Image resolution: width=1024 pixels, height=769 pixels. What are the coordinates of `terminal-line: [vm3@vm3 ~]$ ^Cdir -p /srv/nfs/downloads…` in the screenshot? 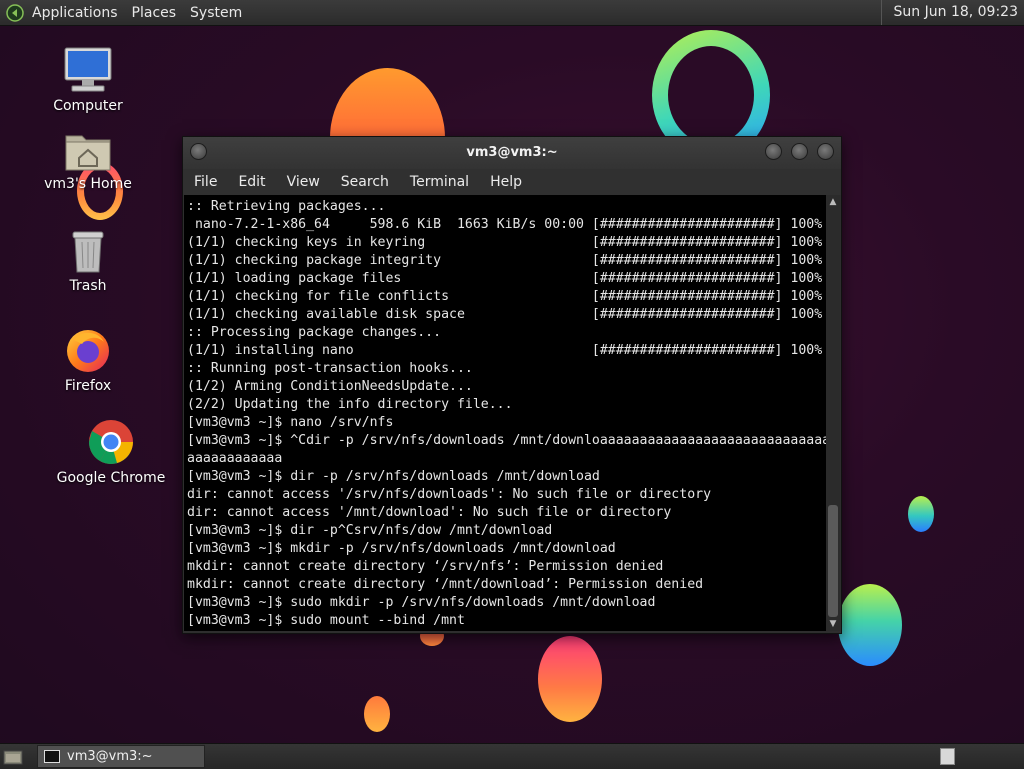 It's located at (506, 440).